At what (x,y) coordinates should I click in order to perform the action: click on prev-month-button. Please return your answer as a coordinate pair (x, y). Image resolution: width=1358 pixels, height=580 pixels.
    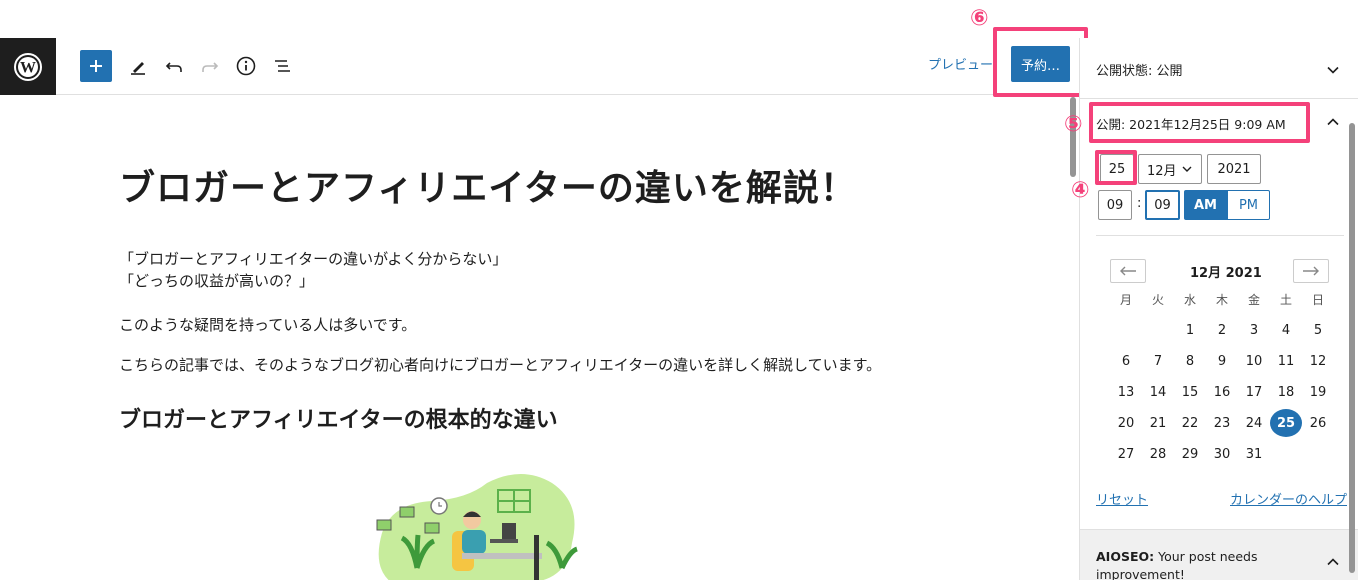
    Looking at the image, I should click on (1128, 271).